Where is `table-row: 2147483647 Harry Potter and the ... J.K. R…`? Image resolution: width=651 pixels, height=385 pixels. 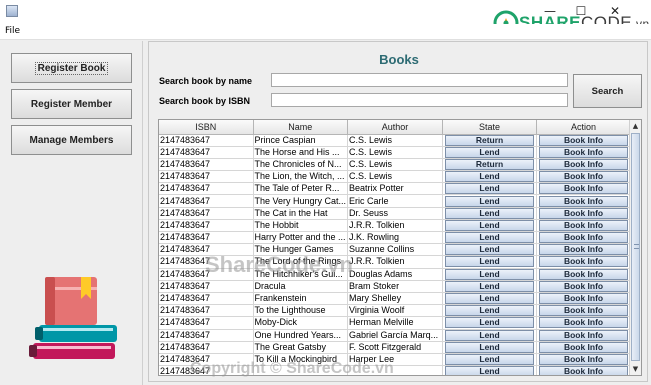
table-row: 2147483647 Harry Potter and the ... J.K. R… is located at coordinates (395, 238).